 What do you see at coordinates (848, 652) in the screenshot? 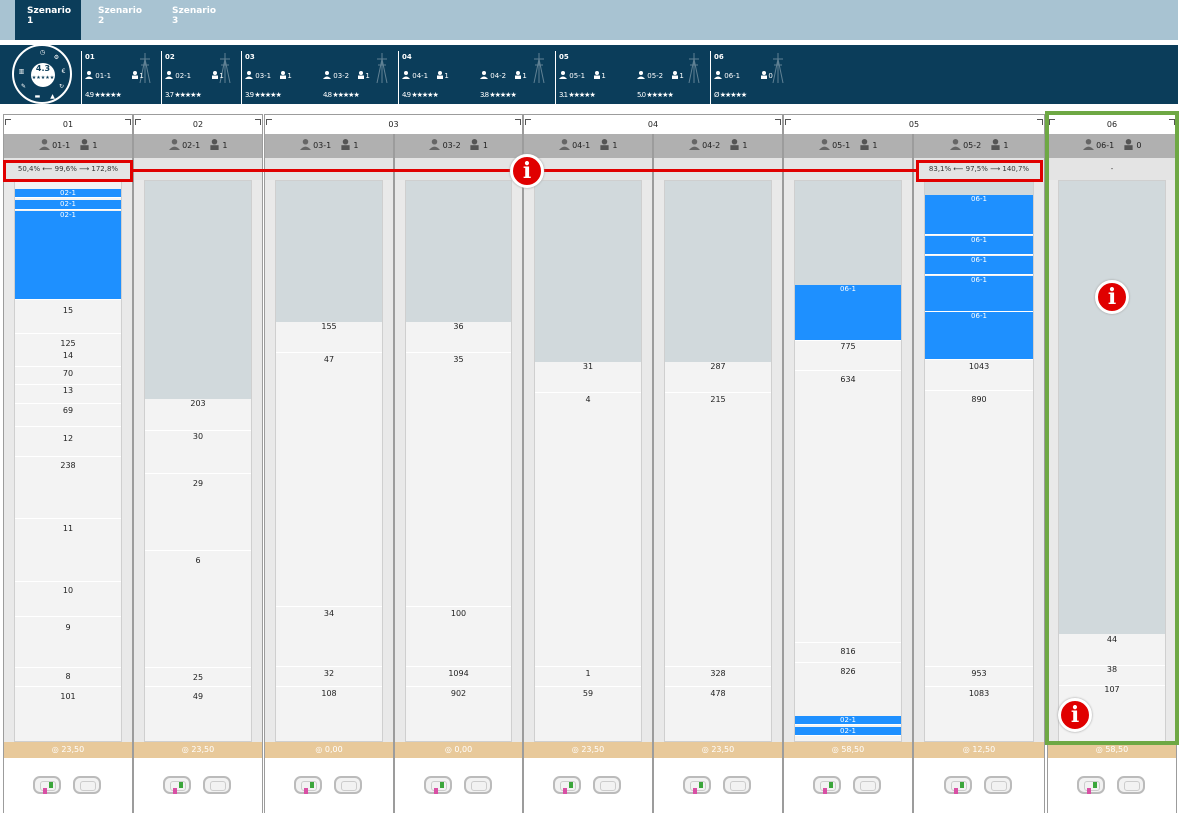
I see `task-value: 816` at bounding box center [848, 652].